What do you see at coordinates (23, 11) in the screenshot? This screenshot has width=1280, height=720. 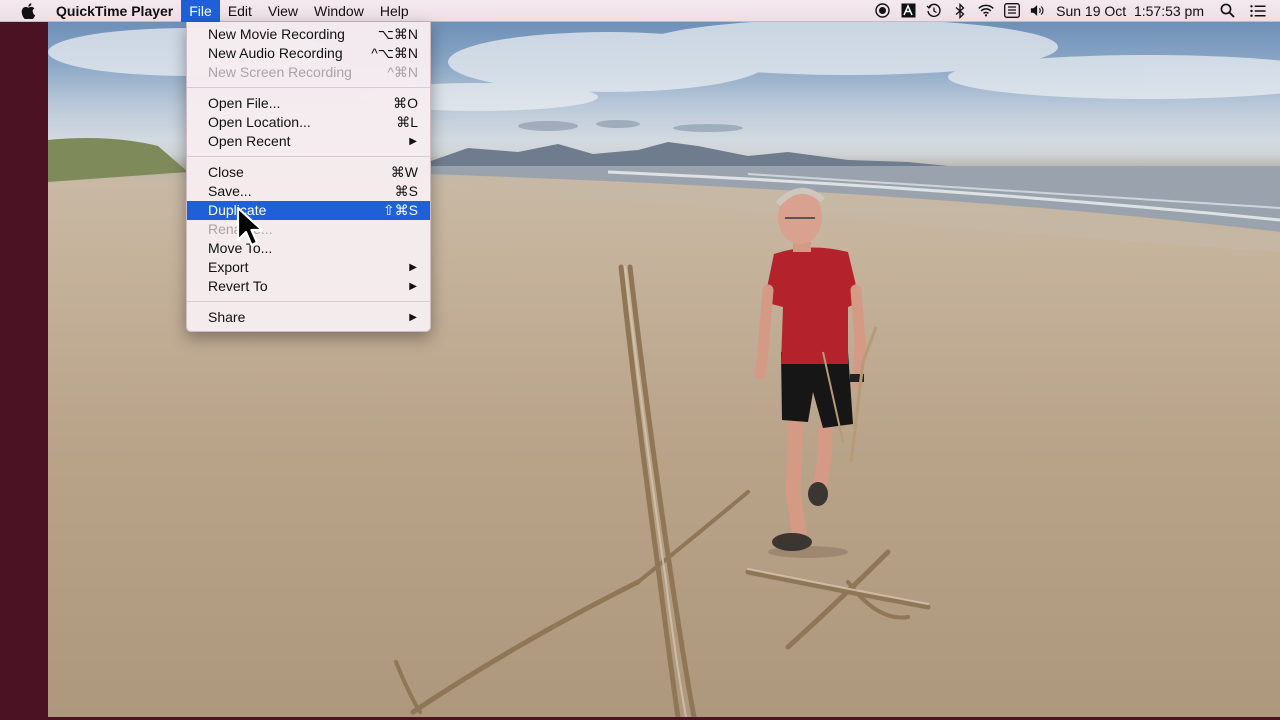 I see `apple-menu-icon` at bounding box center [23, 11].